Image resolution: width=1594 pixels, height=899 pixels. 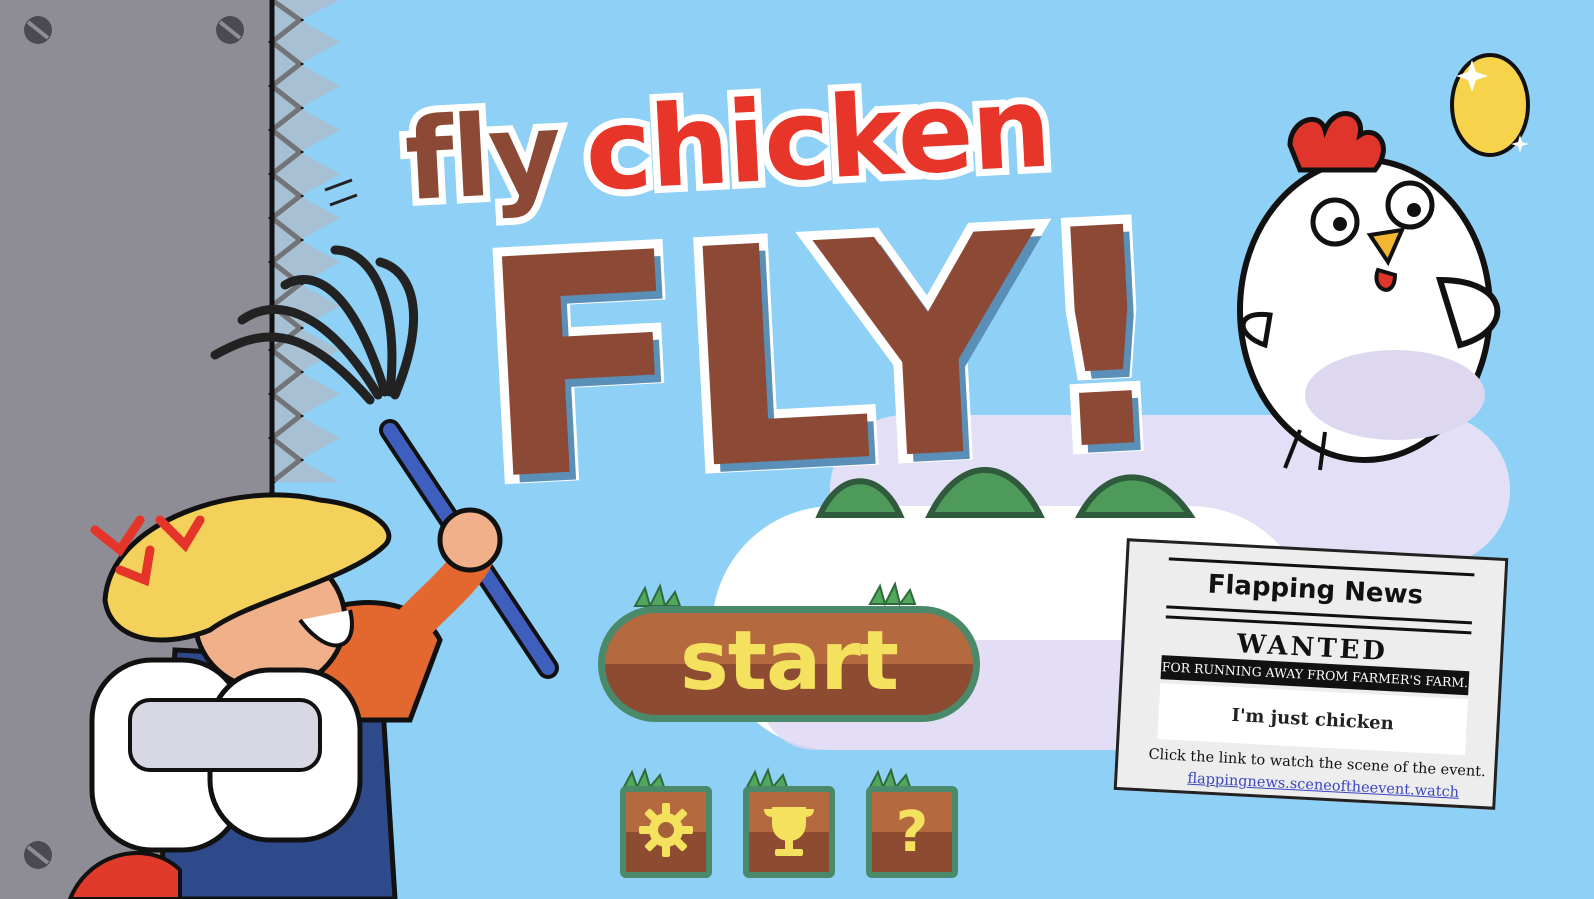 I want to click on gear-icon, so click(x=666, y=832).